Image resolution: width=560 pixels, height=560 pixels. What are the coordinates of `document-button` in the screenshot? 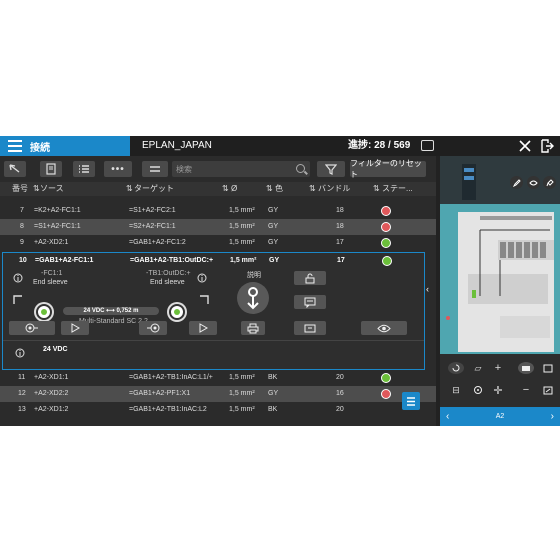 It's located at (51, 169).